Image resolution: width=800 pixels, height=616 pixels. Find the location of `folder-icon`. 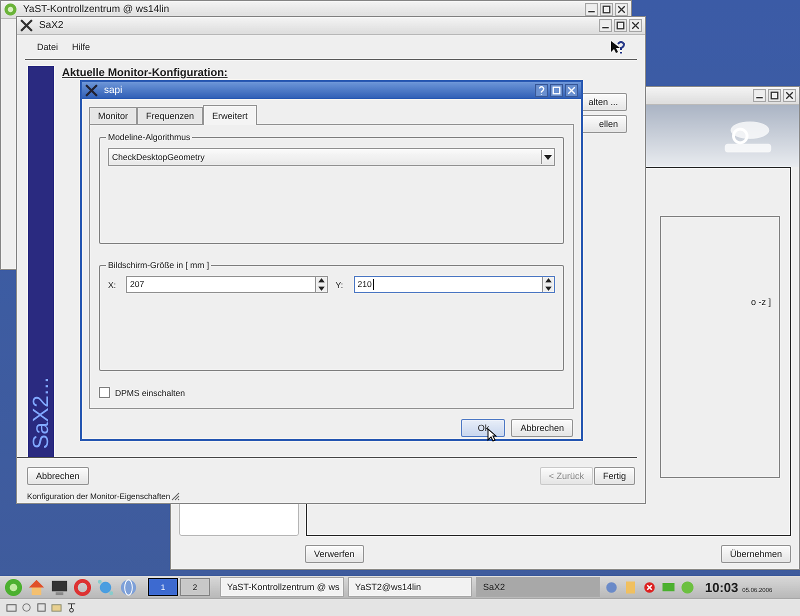

folder-icon is located at coordinates (56, 607).